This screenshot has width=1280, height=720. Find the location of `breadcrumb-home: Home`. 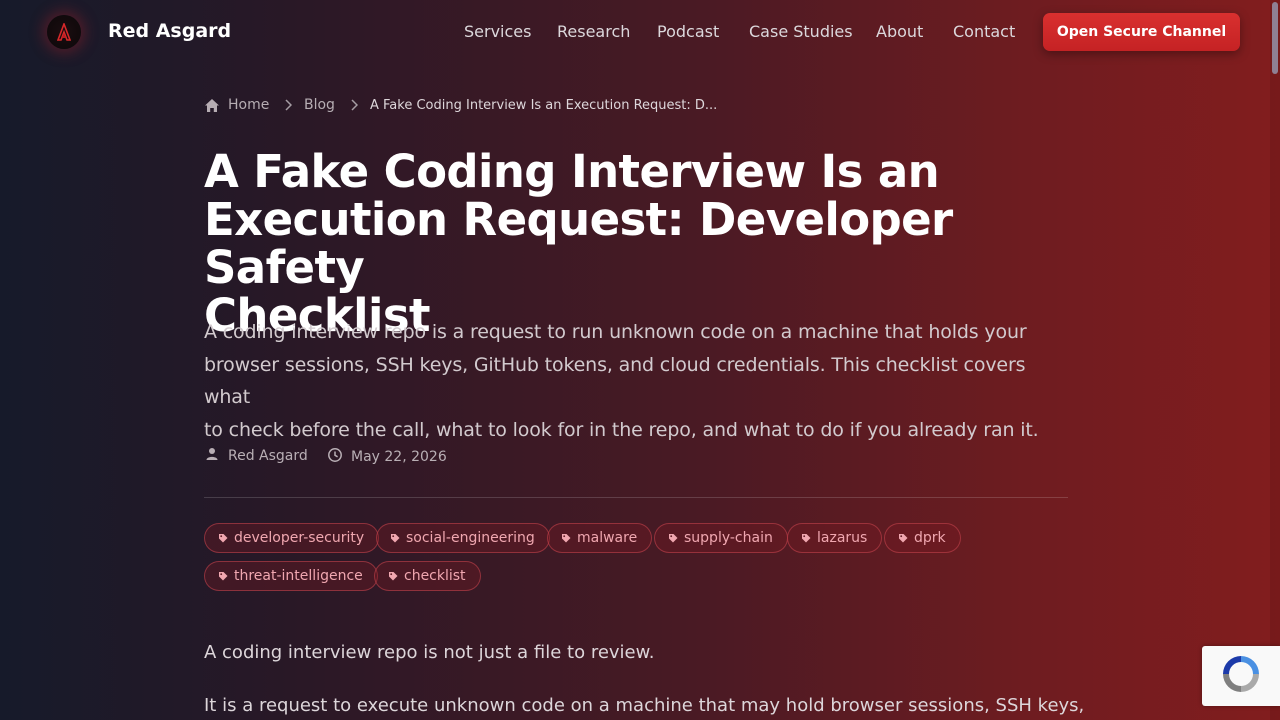

breadcrumb-home: Home is located at coordinates (248, 105).